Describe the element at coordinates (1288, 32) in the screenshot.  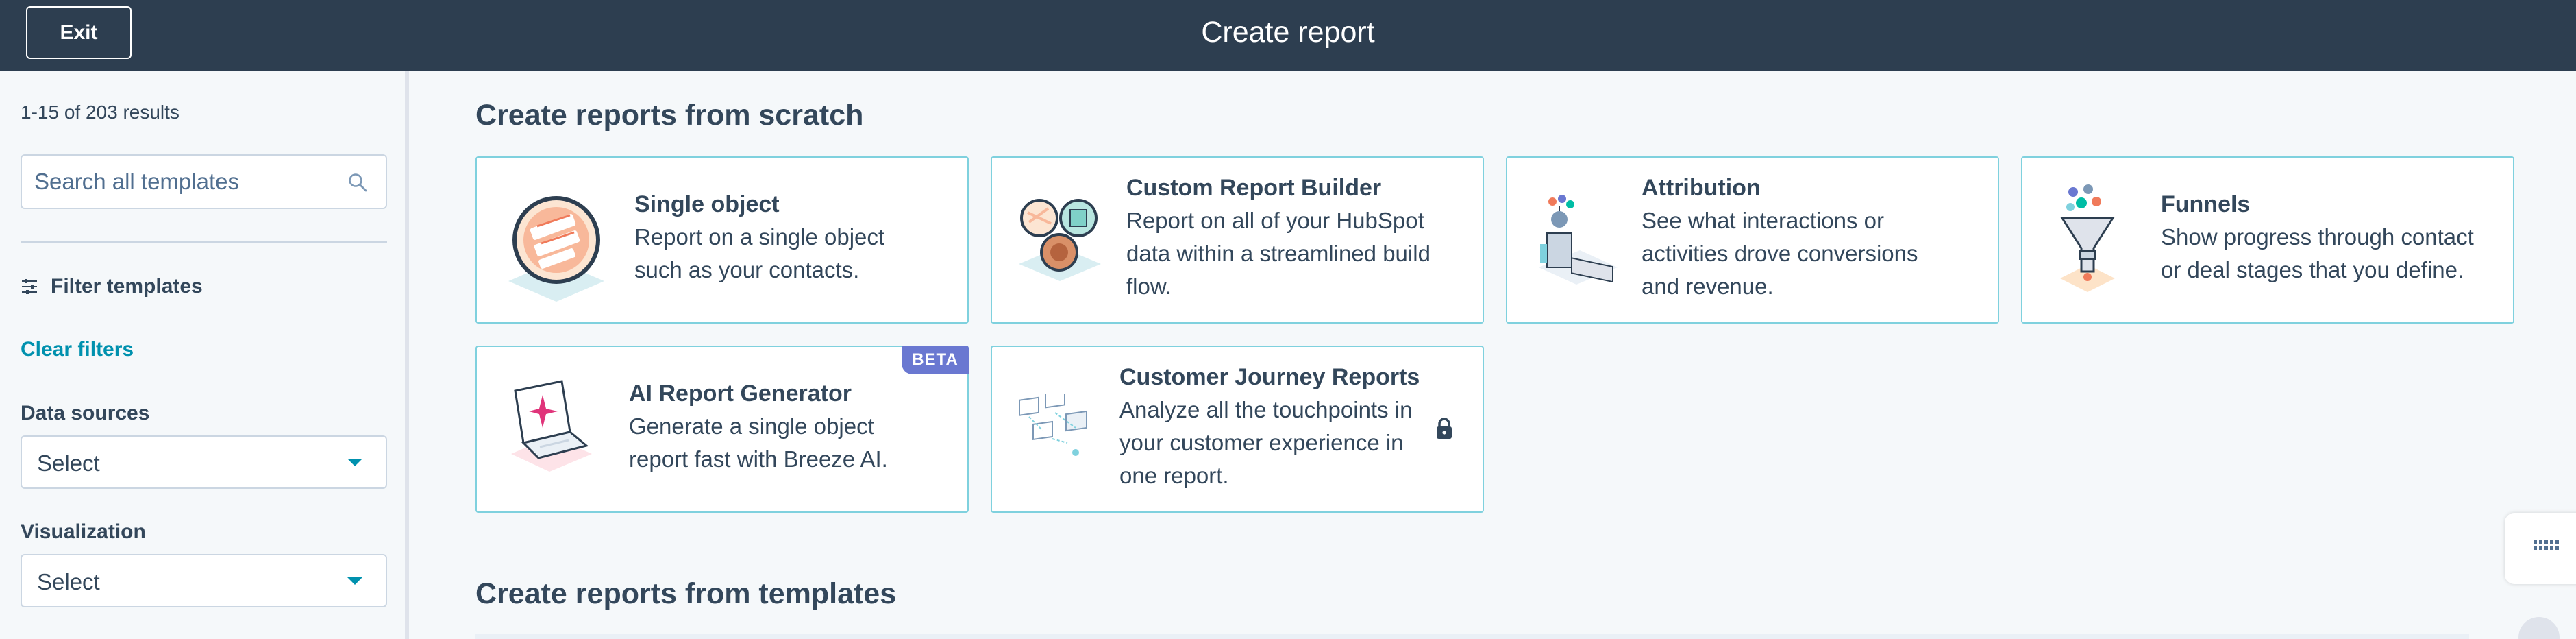
I see `page-title: Create report` at that location.